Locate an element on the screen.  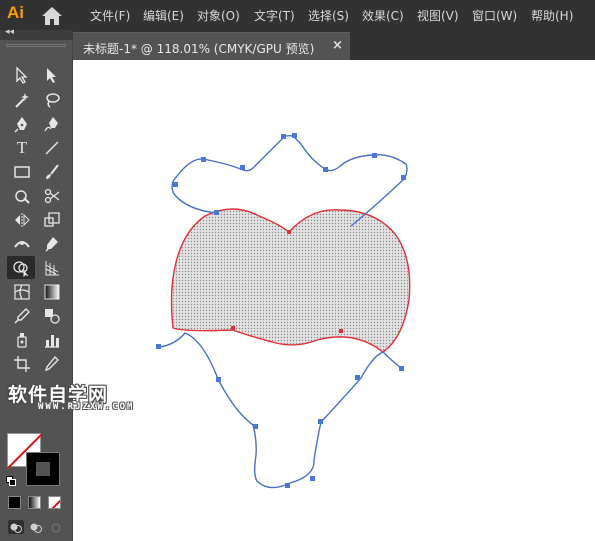
mesh-tool-icon is located at coordinates (22, 291).